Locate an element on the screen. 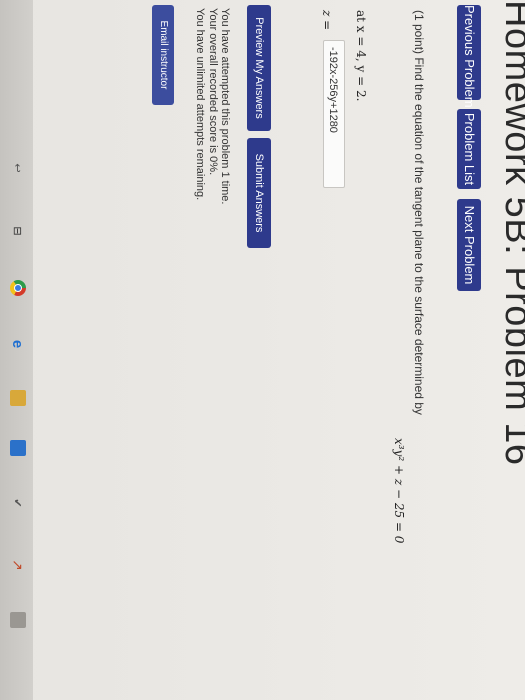 Image resolution: width=525 pixels, height=700 pixels. next-problem-button: Next Problem is located at coordinates (469, 245).